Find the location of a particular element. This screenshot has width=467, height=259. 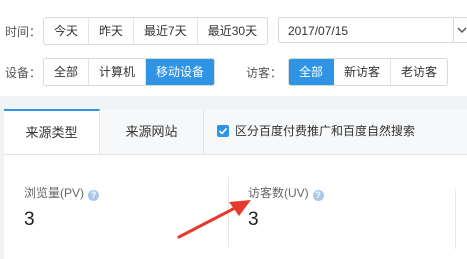

time-option-30days: 最近30天 is located at coordinates (232, 31).